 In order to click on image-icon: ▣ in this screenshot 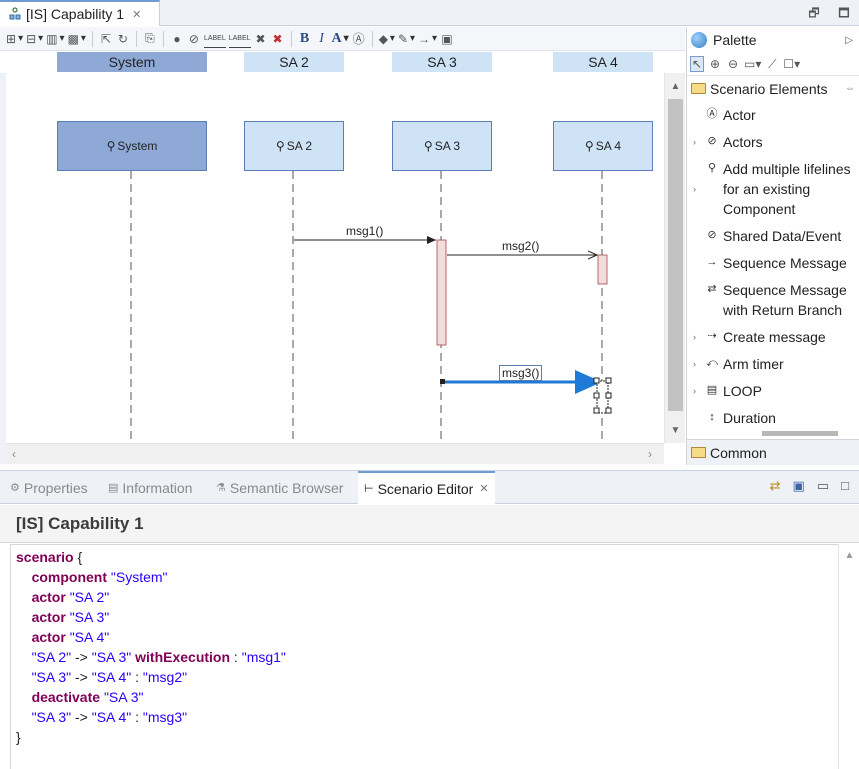, I will do `click(447, 39)`.